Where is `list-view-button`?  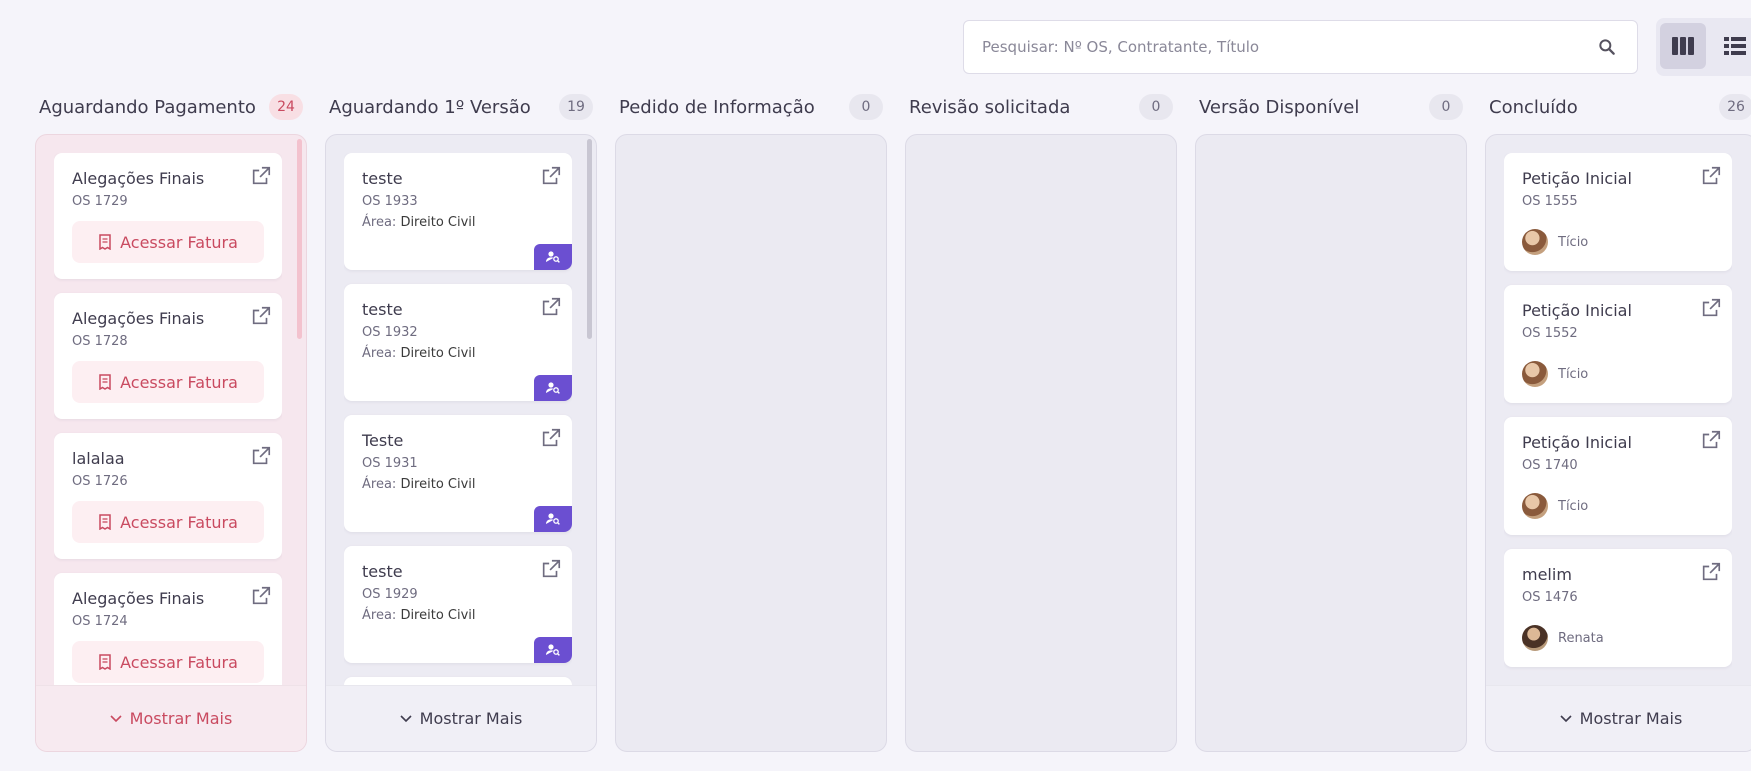
list-view-button is located at coordinates (1731, 46).